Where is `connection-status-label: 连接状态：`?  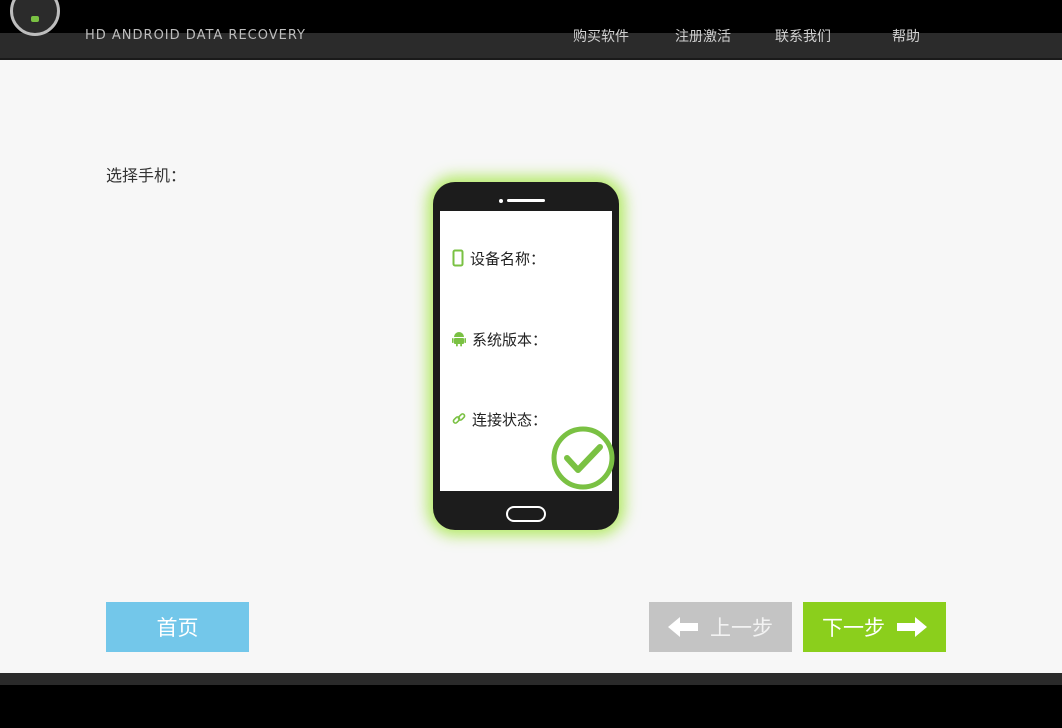
connection-status-label: 连接状态： is located at coordinates (510, 419).